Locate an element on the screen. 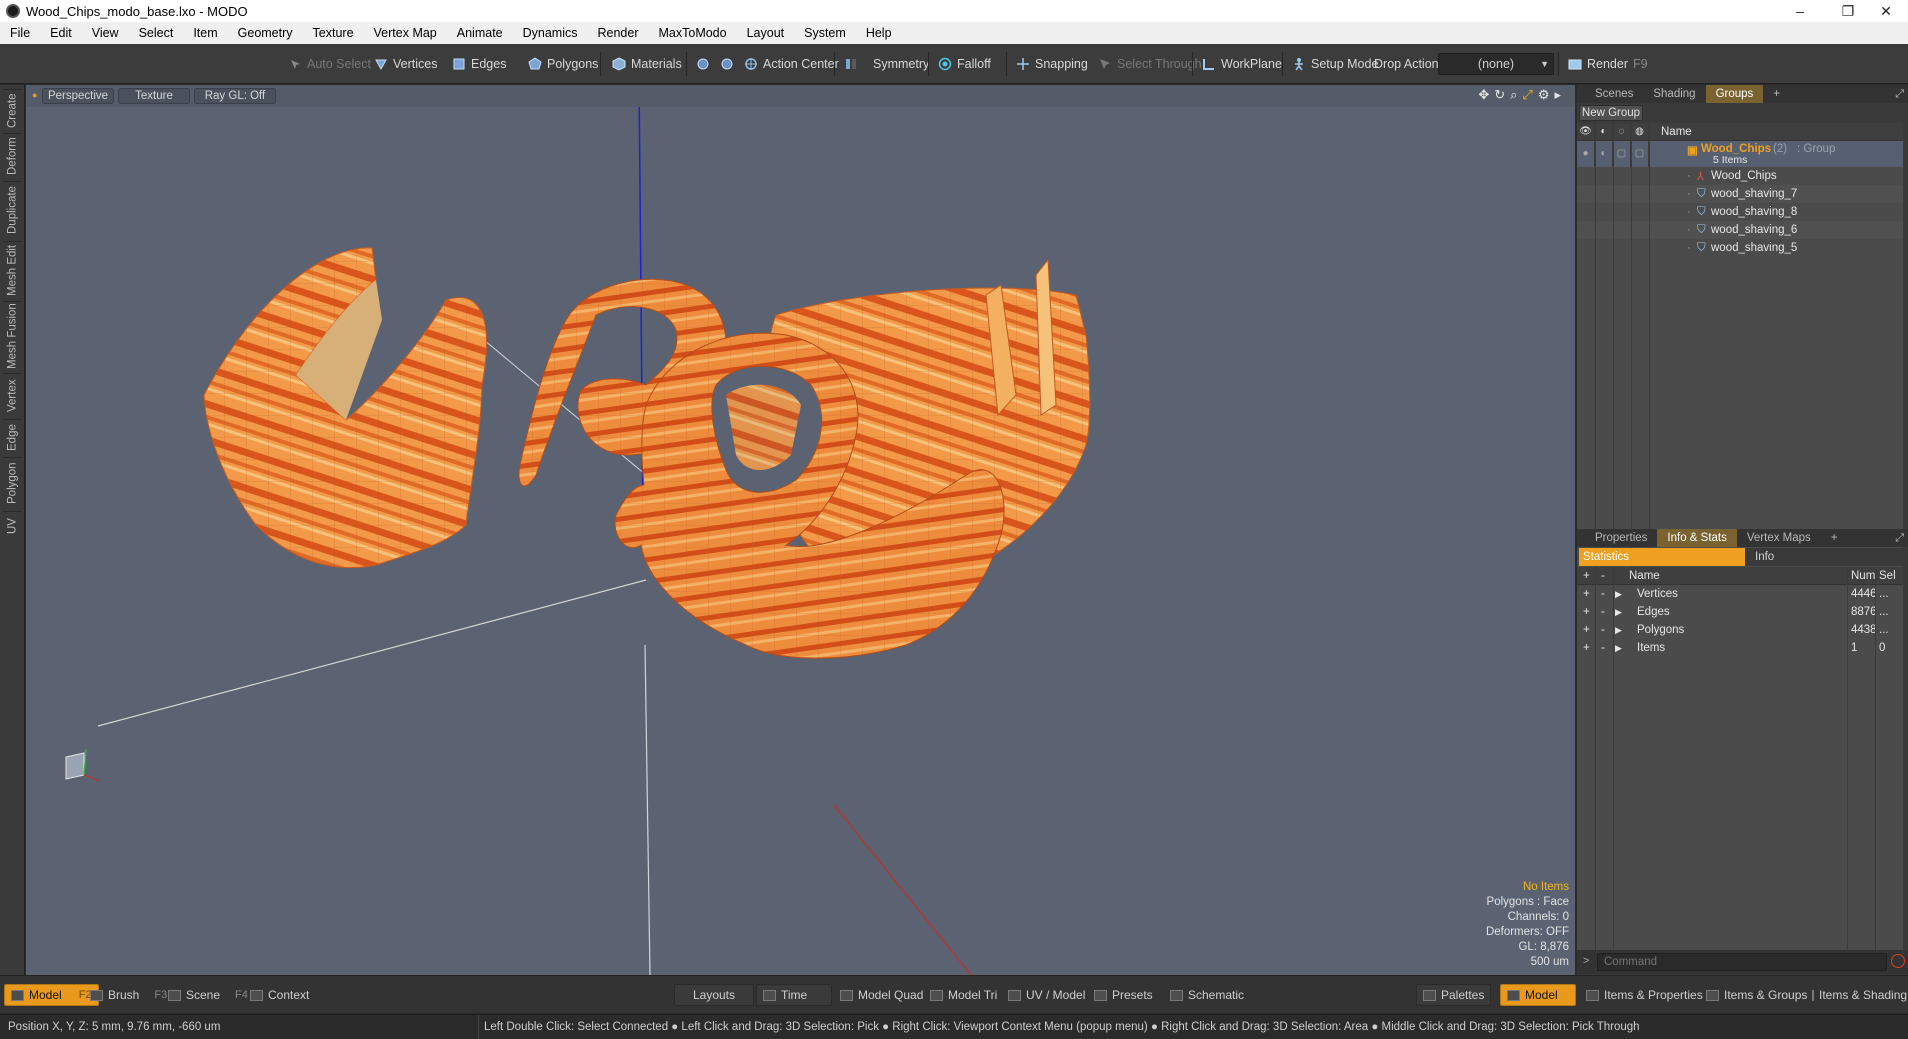 The height and width of the screenshot is (1039, 1908). pivot-tool-icon is located at coordinates (703, 64).